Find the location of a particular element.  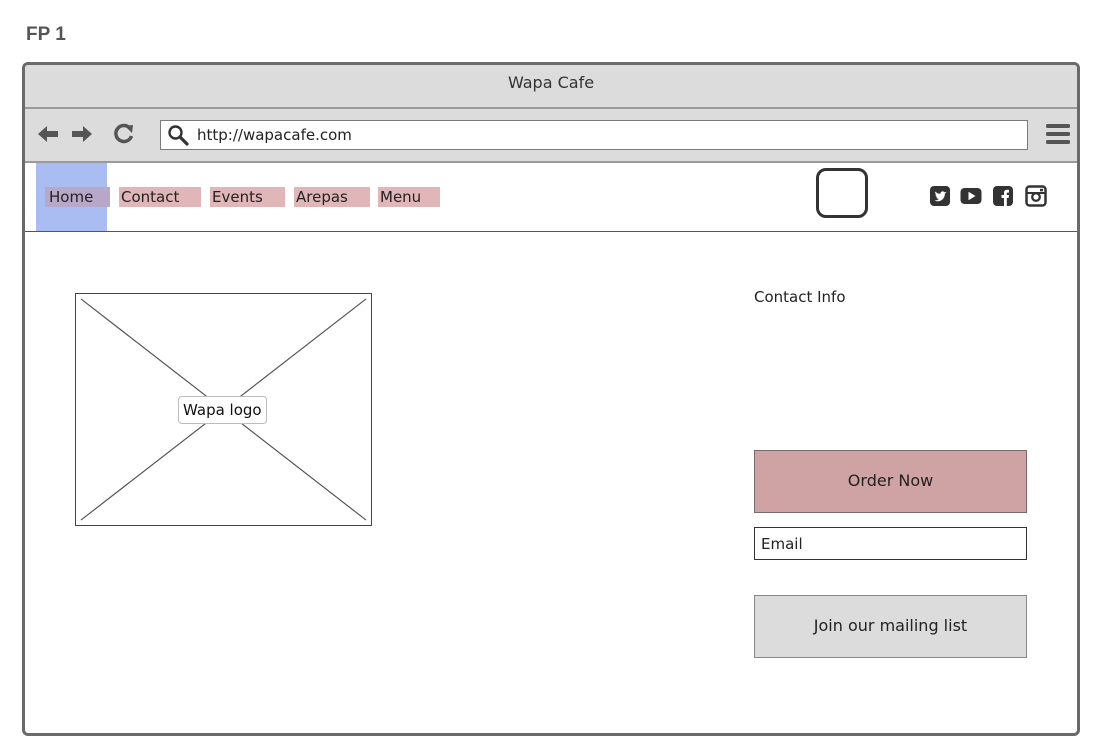

nav-link-arepas: Arepas is located at coordinates (332, 197).